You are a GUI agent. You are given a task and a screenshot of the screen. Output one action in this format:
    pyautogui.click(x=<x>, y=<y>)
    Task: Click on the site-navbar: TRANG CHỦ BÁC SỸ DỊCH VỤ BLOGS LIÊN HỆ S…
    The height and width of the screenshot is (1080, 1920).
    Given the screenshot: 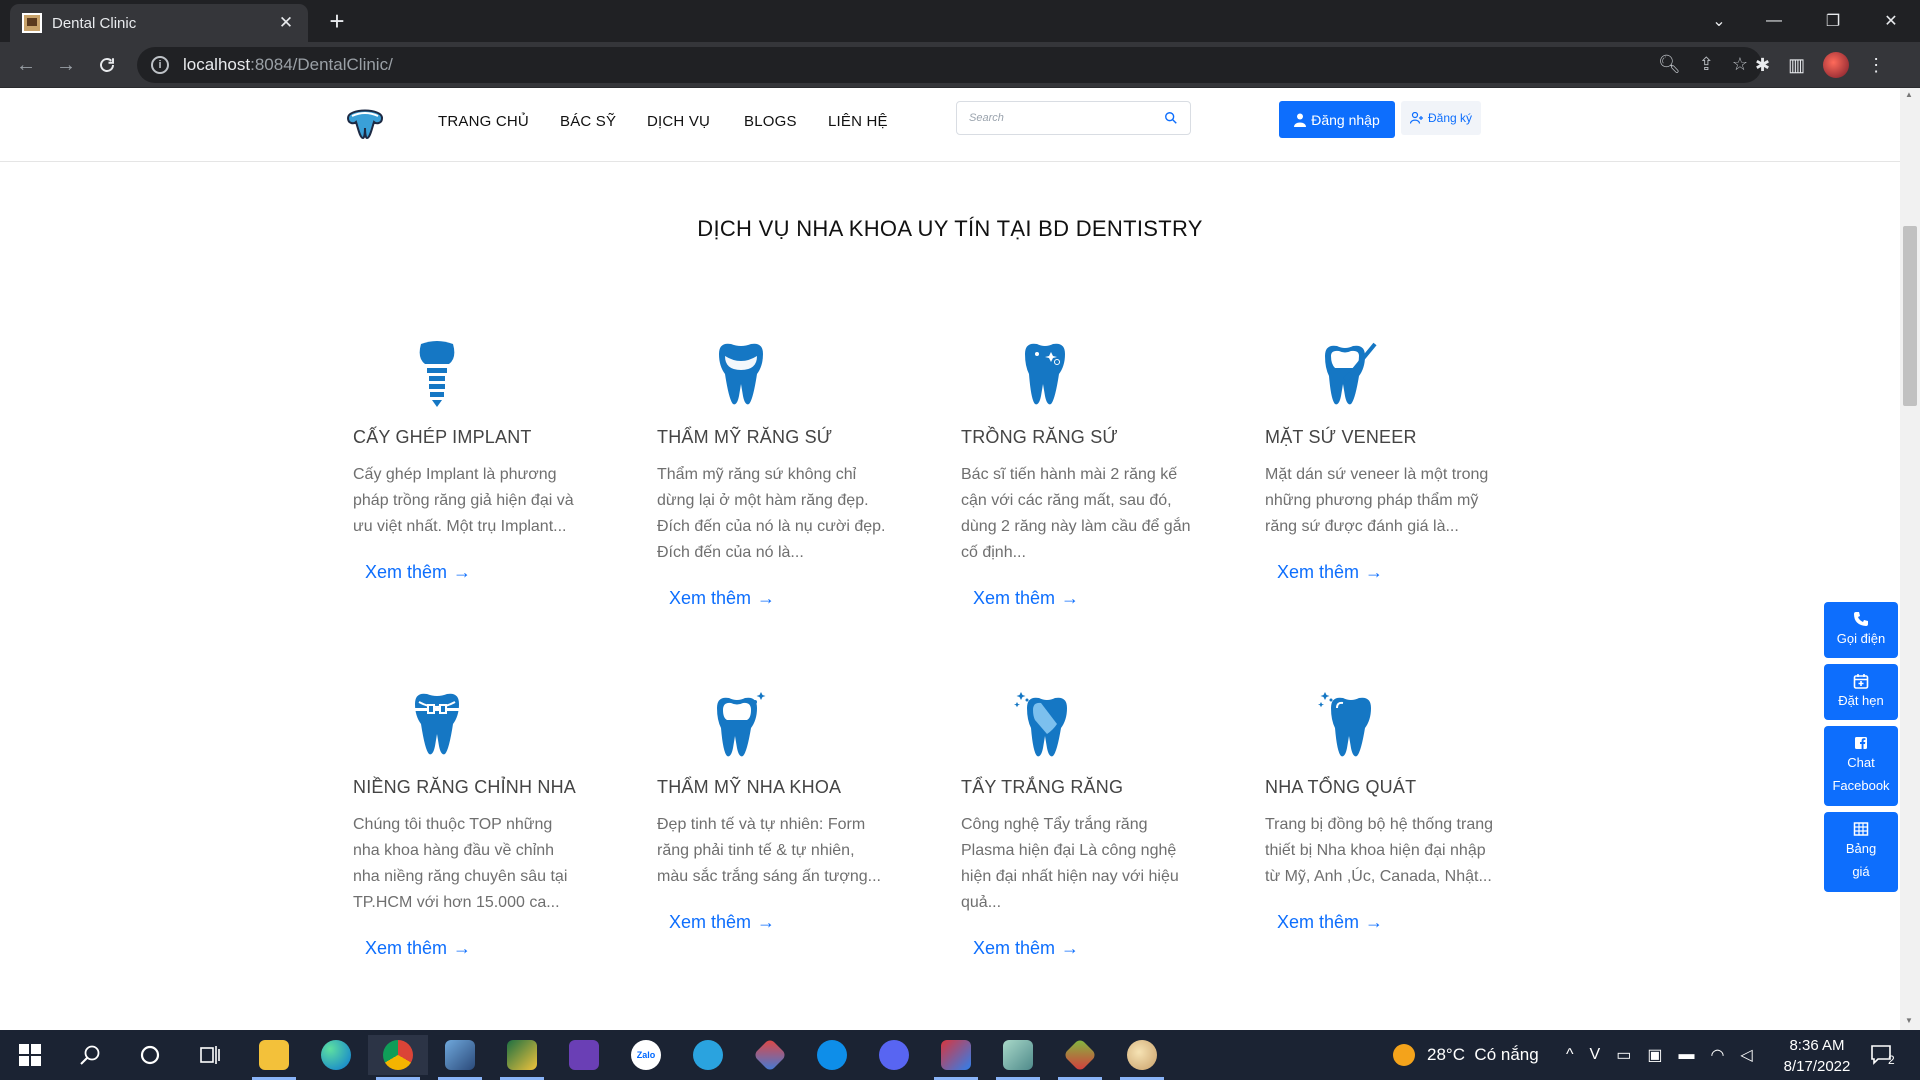 What is the action you would take?
    pyautogui.click(x=950, y=125)
    